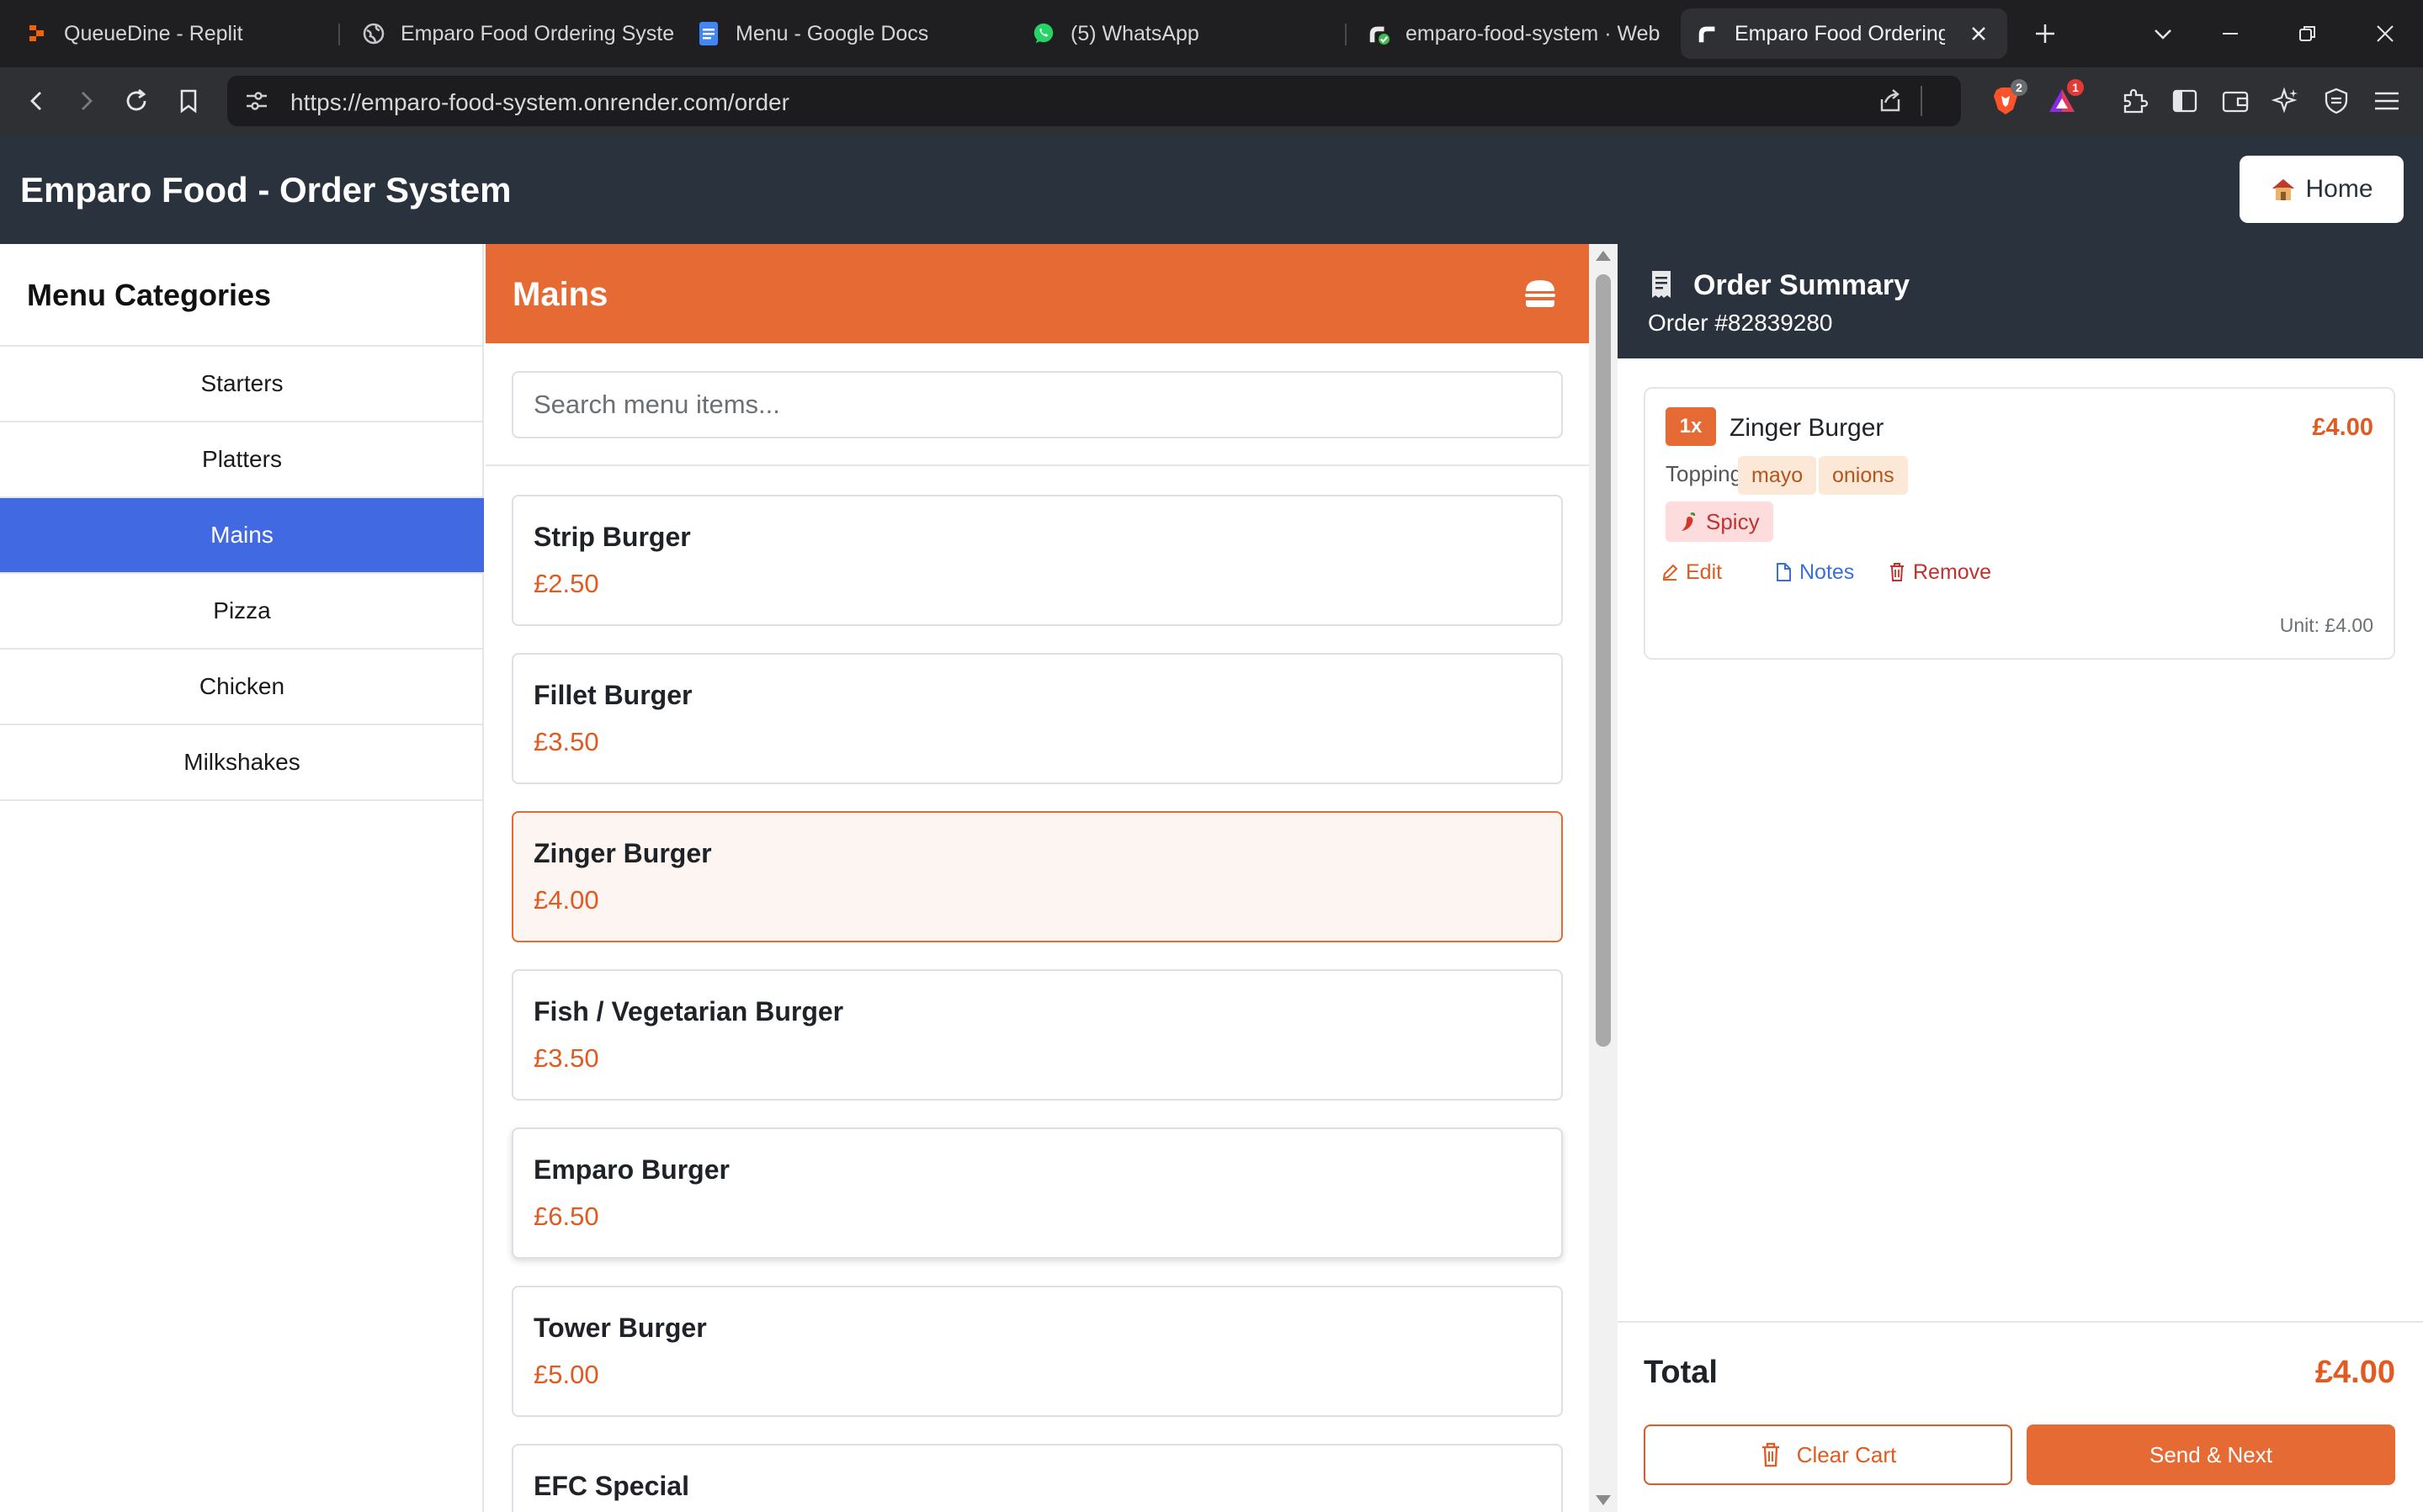 Image resolution: width=2423 pixels, height=1512 pixels. I want to click on menu-item-tower-burger: Tower Burger £5.00, so click(1037, 1351).